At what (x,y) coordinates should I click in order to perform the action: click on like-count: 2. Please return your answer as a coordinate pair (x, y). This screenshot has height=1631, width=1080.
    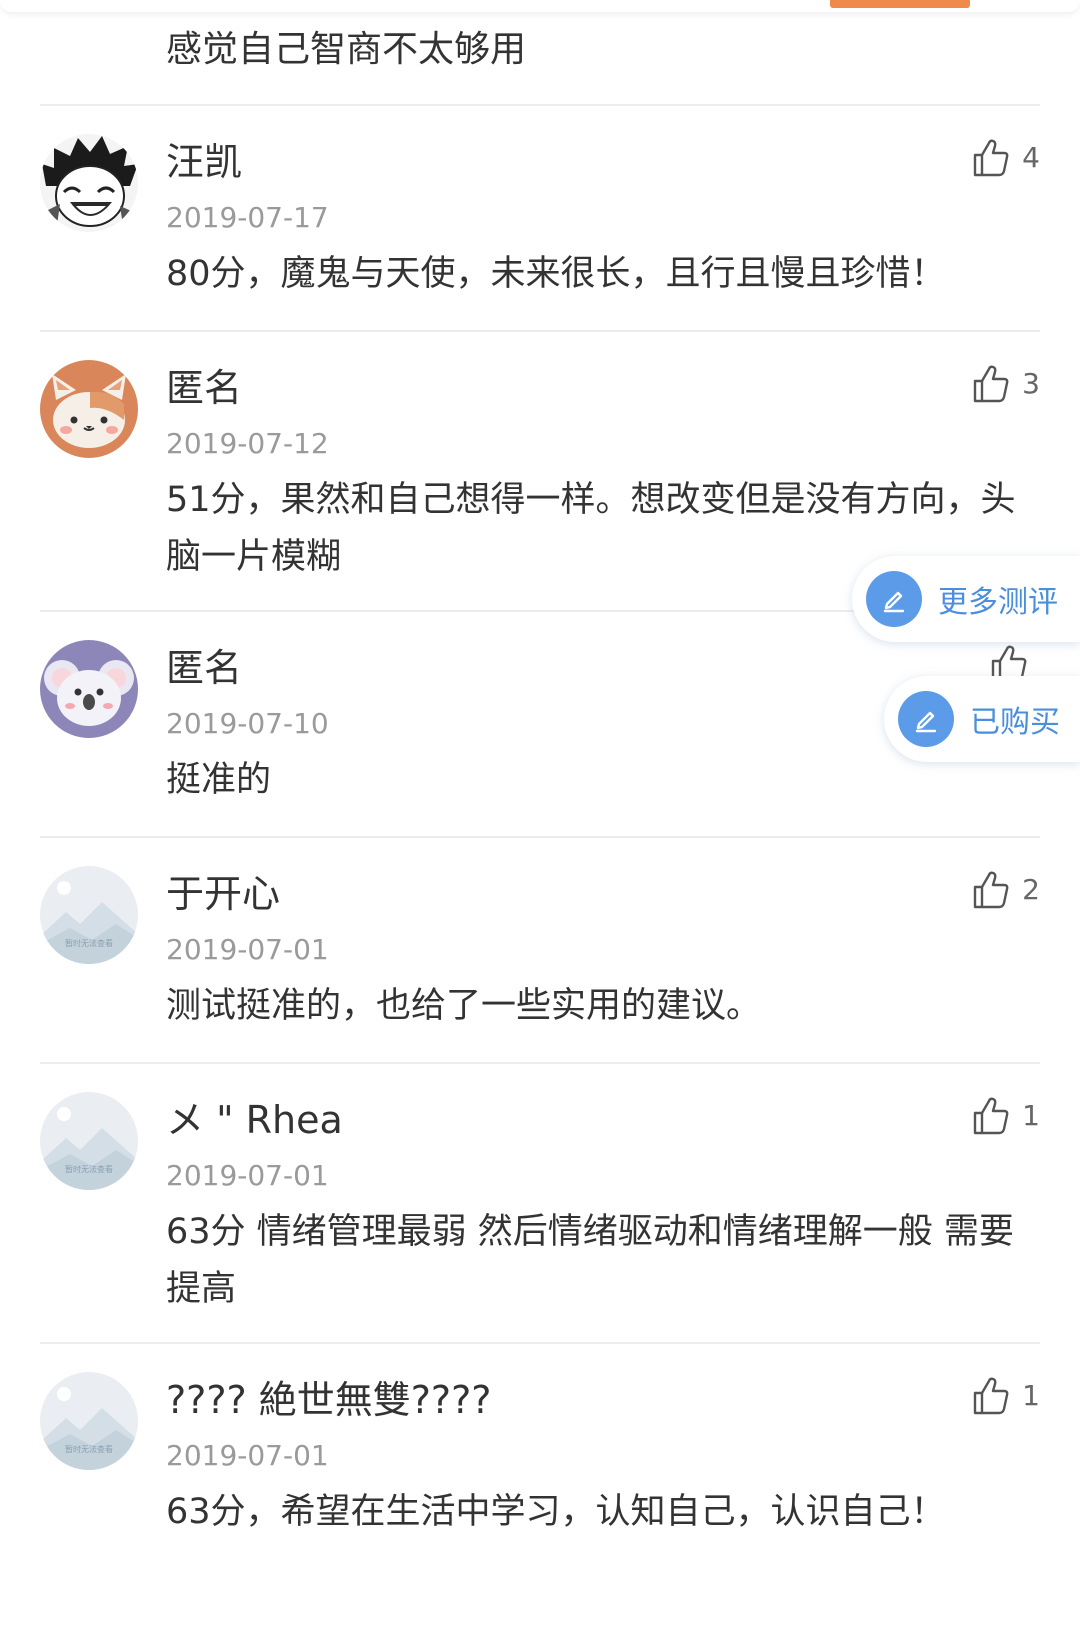
    Looking at the image, I should click on (1031, 889).